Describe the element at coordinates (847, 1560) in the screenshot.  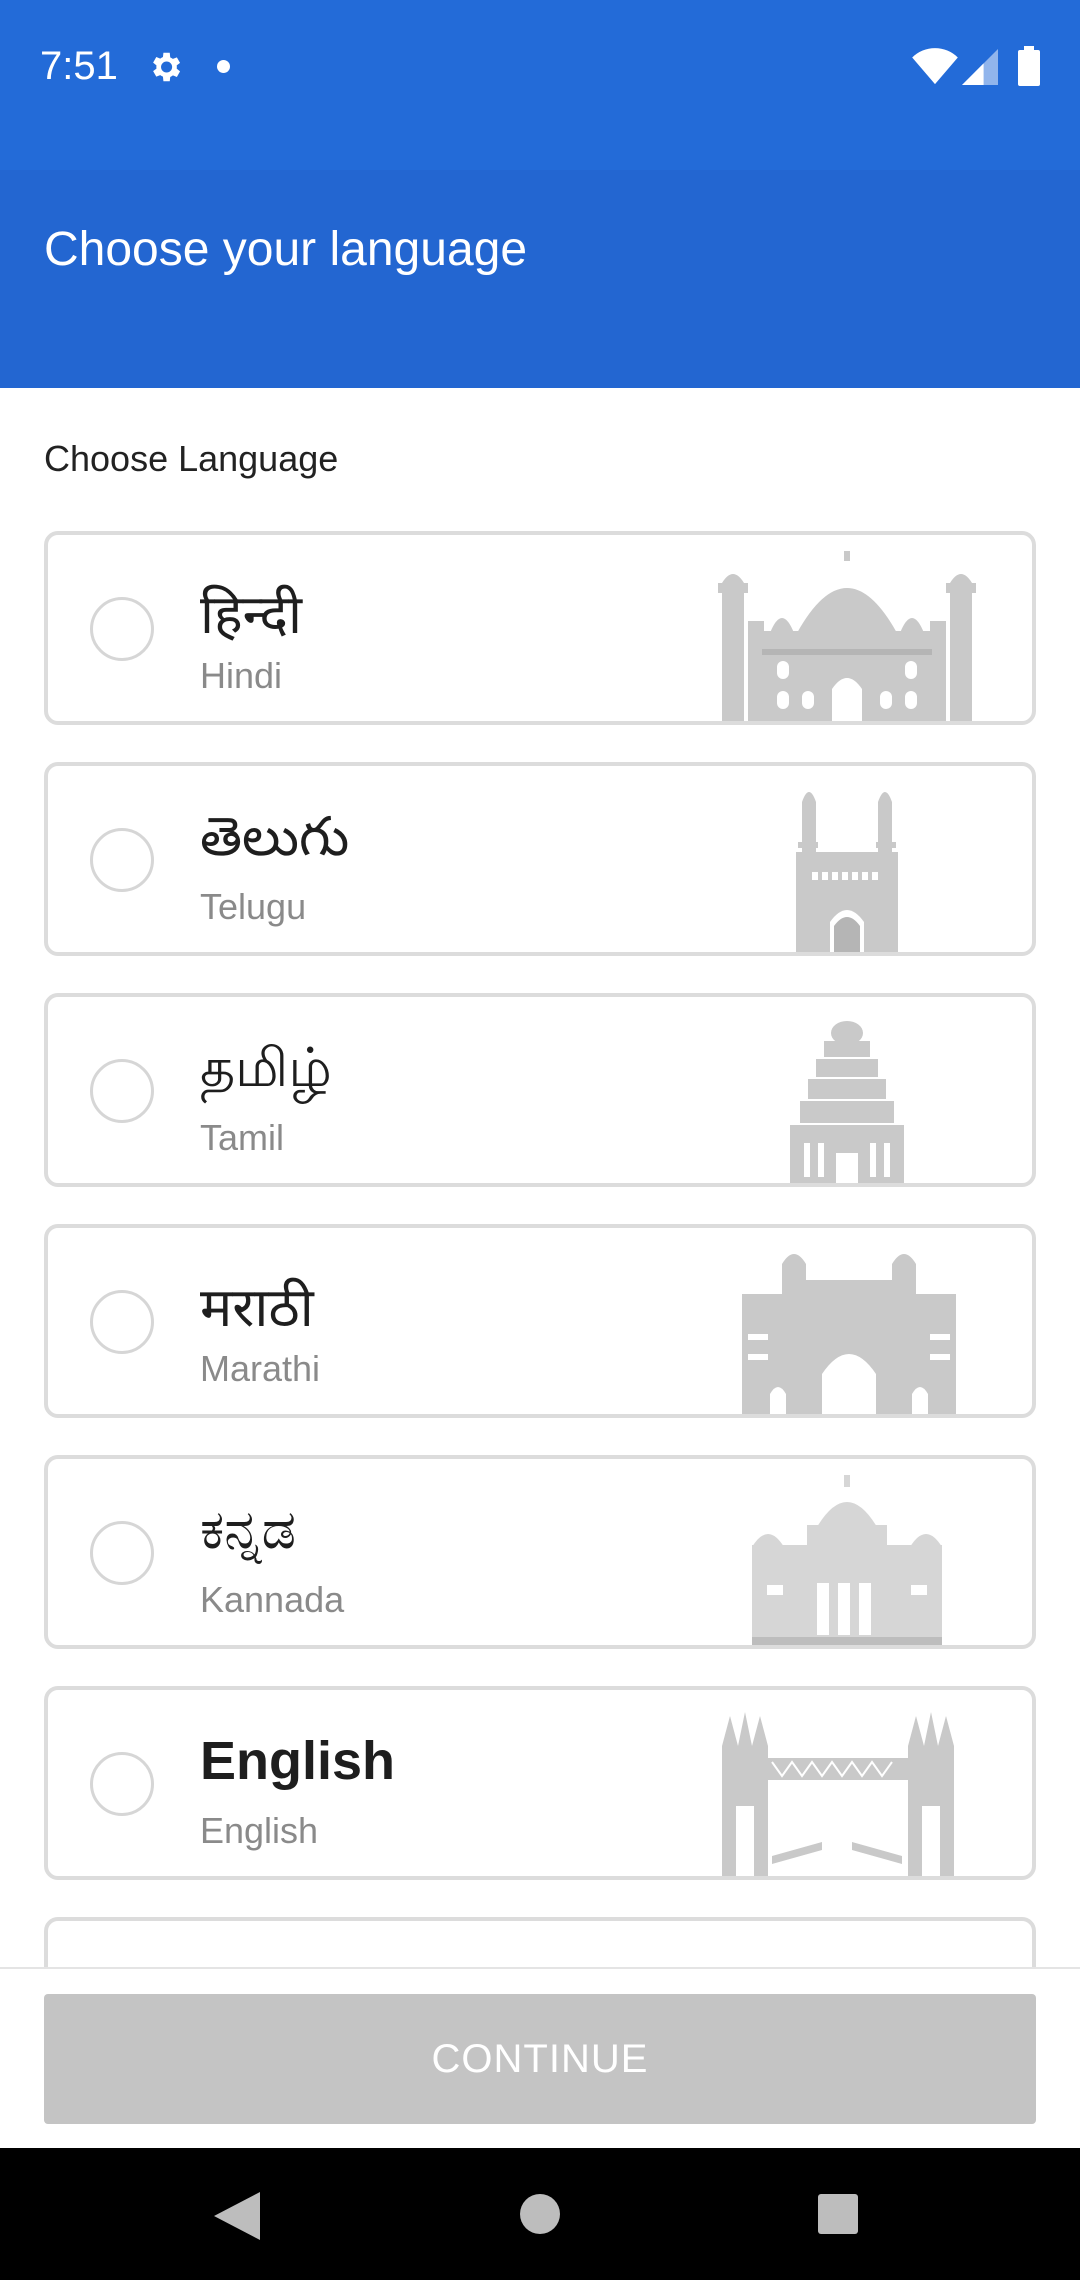
I see `vidhana-soudha-icon` at that location.